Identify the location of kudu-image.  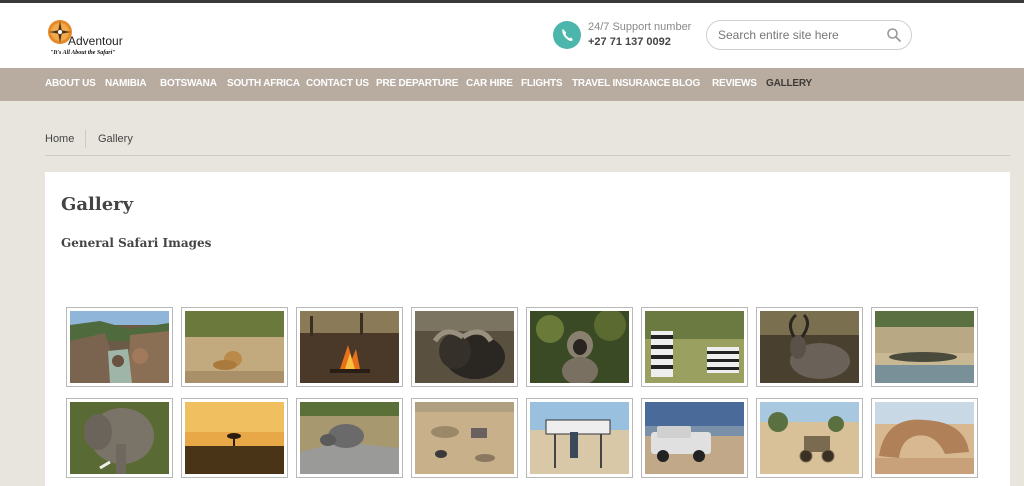
(809, 347).